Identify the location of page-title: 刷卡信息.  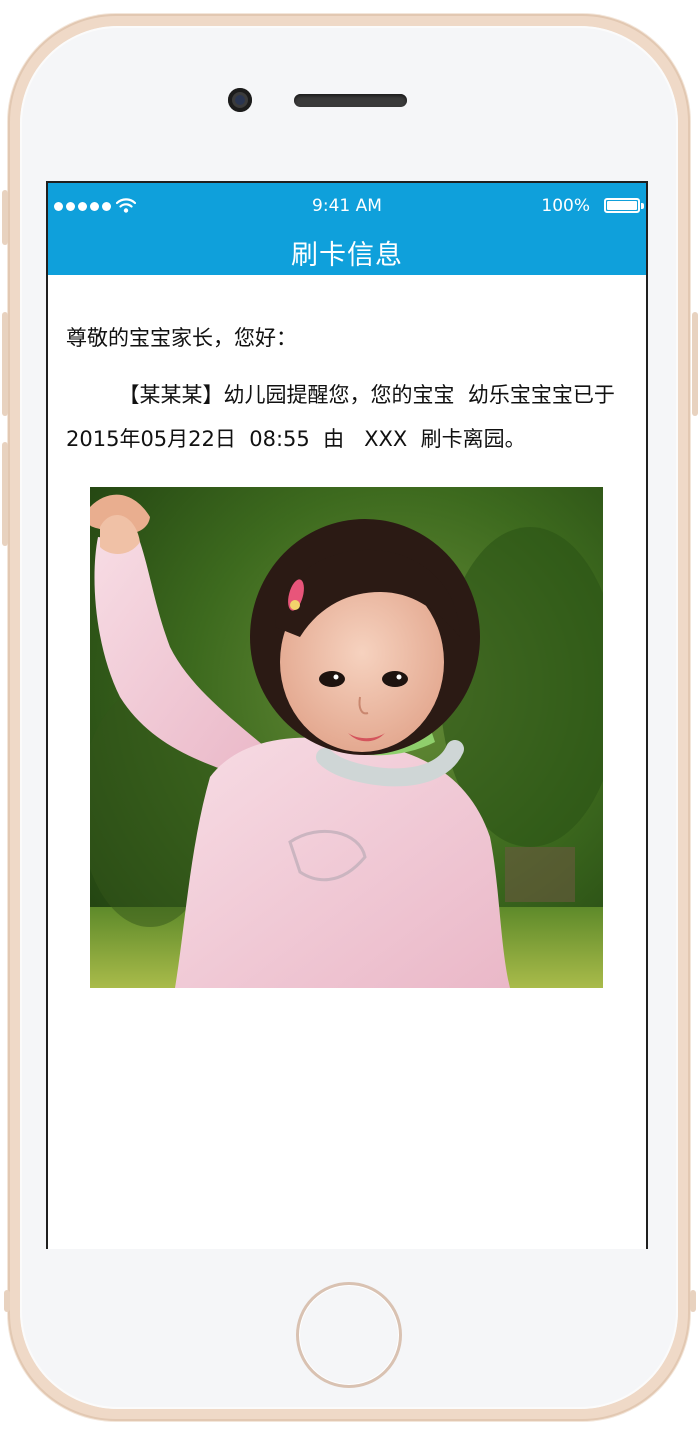
(347, 255).